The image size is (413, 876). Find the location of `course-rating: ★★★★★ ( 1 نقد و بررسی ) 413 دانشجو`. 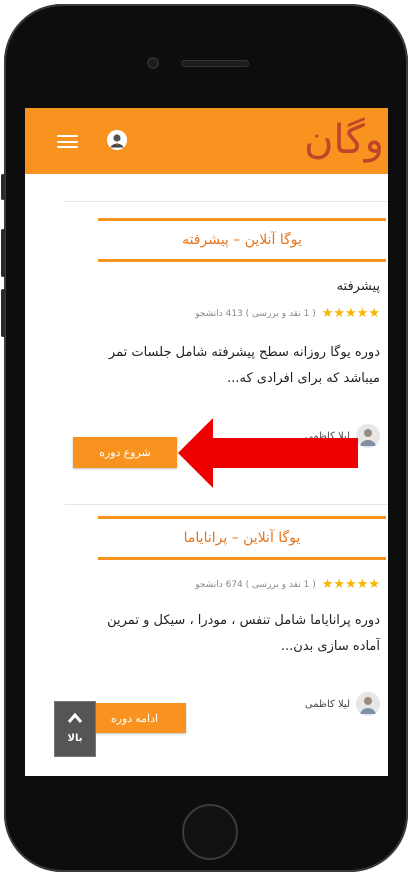

course-rating: ★★★★★ ( 1 نقد و بررسی ) 413 دانشجو is located at coordinates (287, 313).